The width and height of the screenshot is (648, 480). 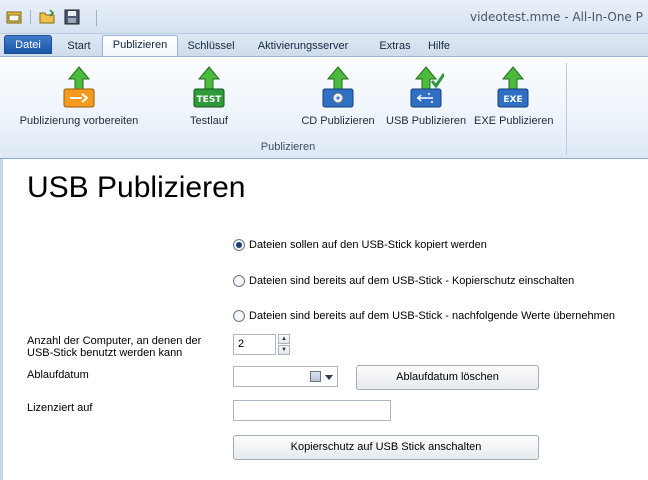 I want to click on tab-aktivierungsserver: Aktivierungsserver, so click(x=303, y=46).